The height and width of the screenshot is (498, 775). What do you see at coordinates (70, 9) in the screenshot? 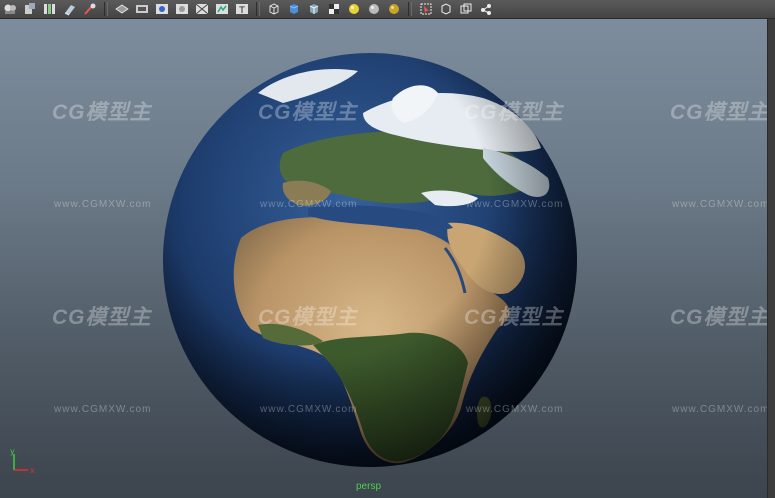
I see `2d-pan-icon` at bounding box center [70, 9].